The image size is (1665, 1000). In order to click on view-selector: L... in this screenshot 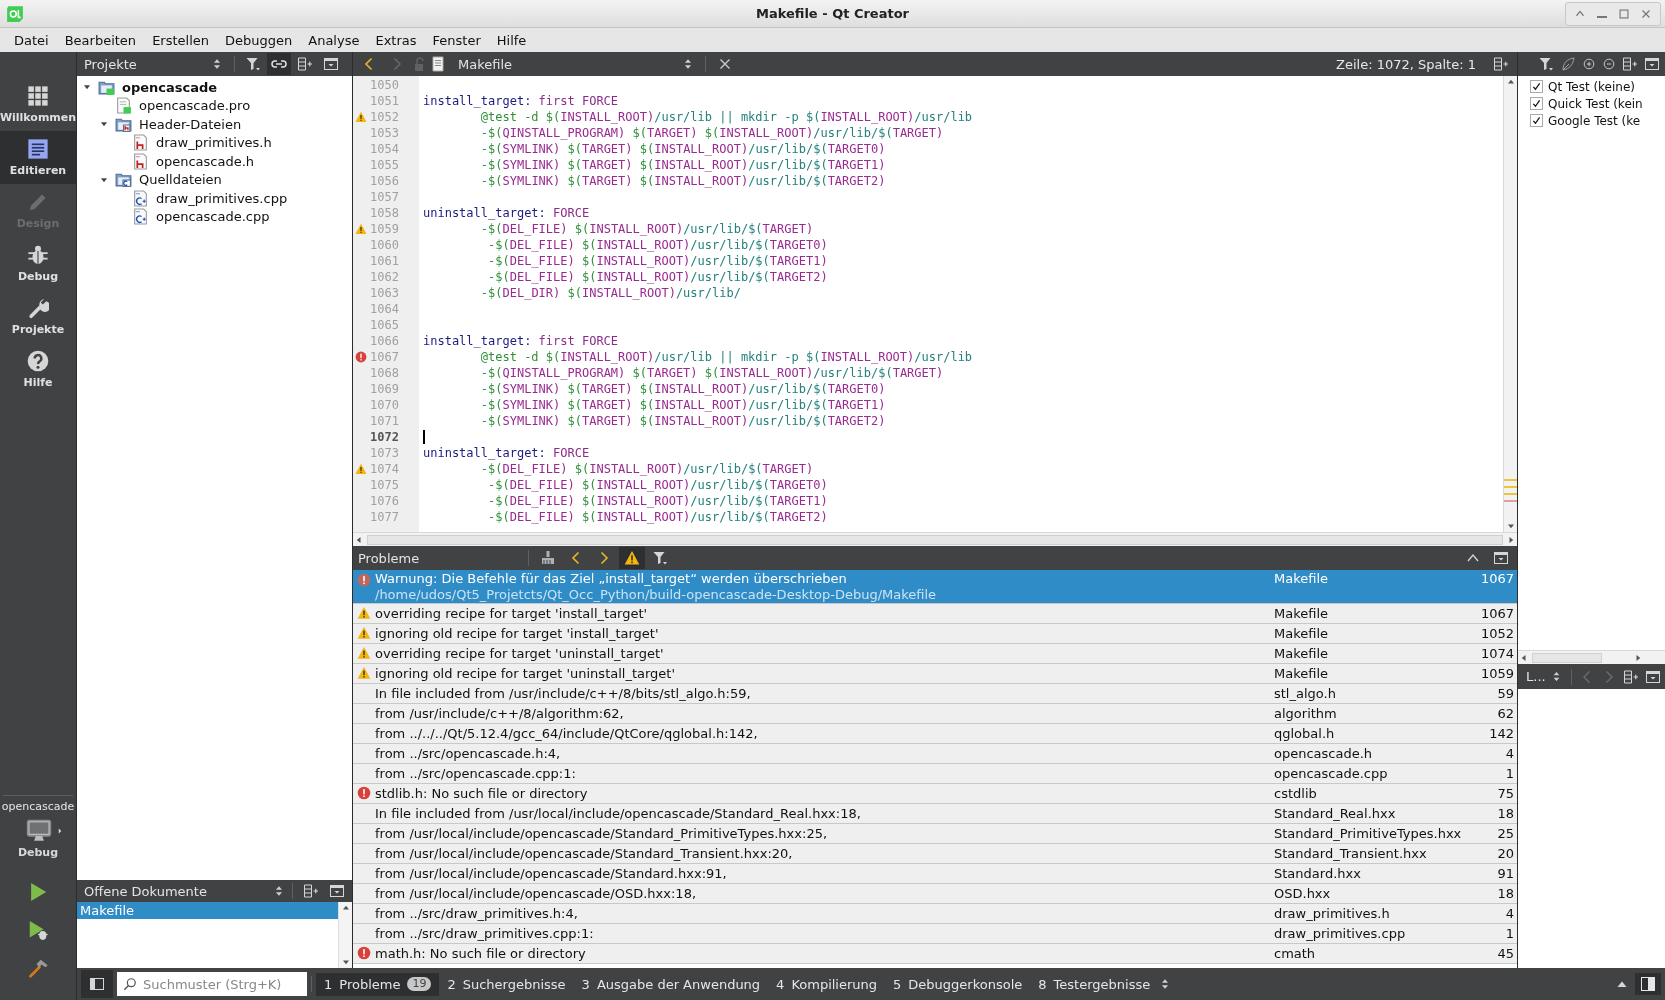, I will do `click(1544, 676)`.